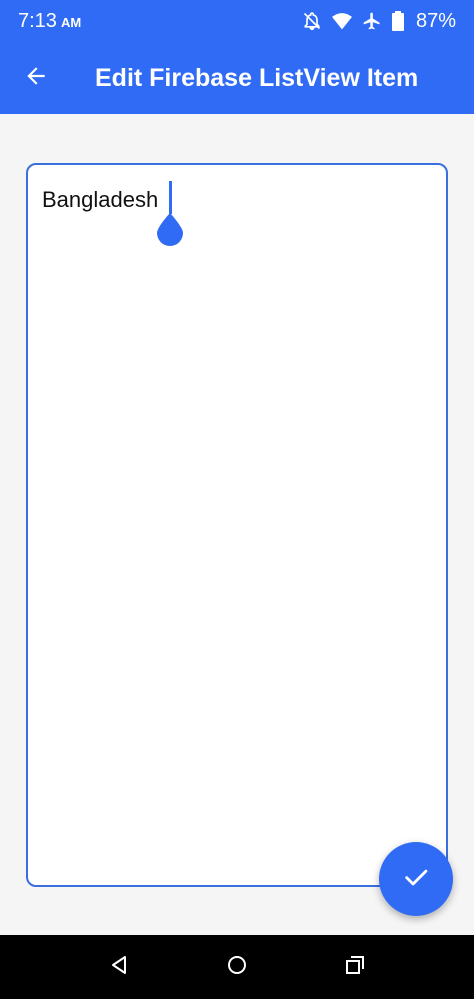 The height and width of the screenshot is (999, 474). I want to click on arrow-back-icon, so click(36, 78).